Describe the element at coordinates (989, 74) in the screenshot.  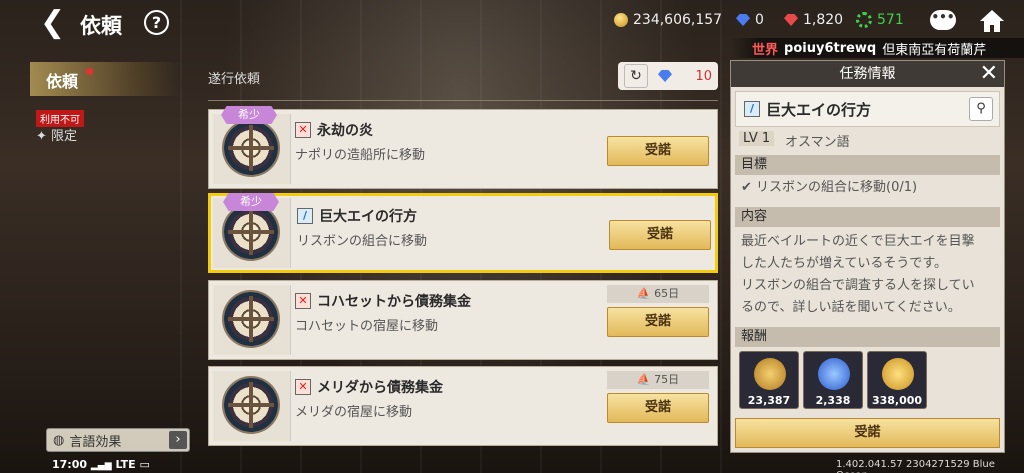
I see `close-icon: ✕` at that location.